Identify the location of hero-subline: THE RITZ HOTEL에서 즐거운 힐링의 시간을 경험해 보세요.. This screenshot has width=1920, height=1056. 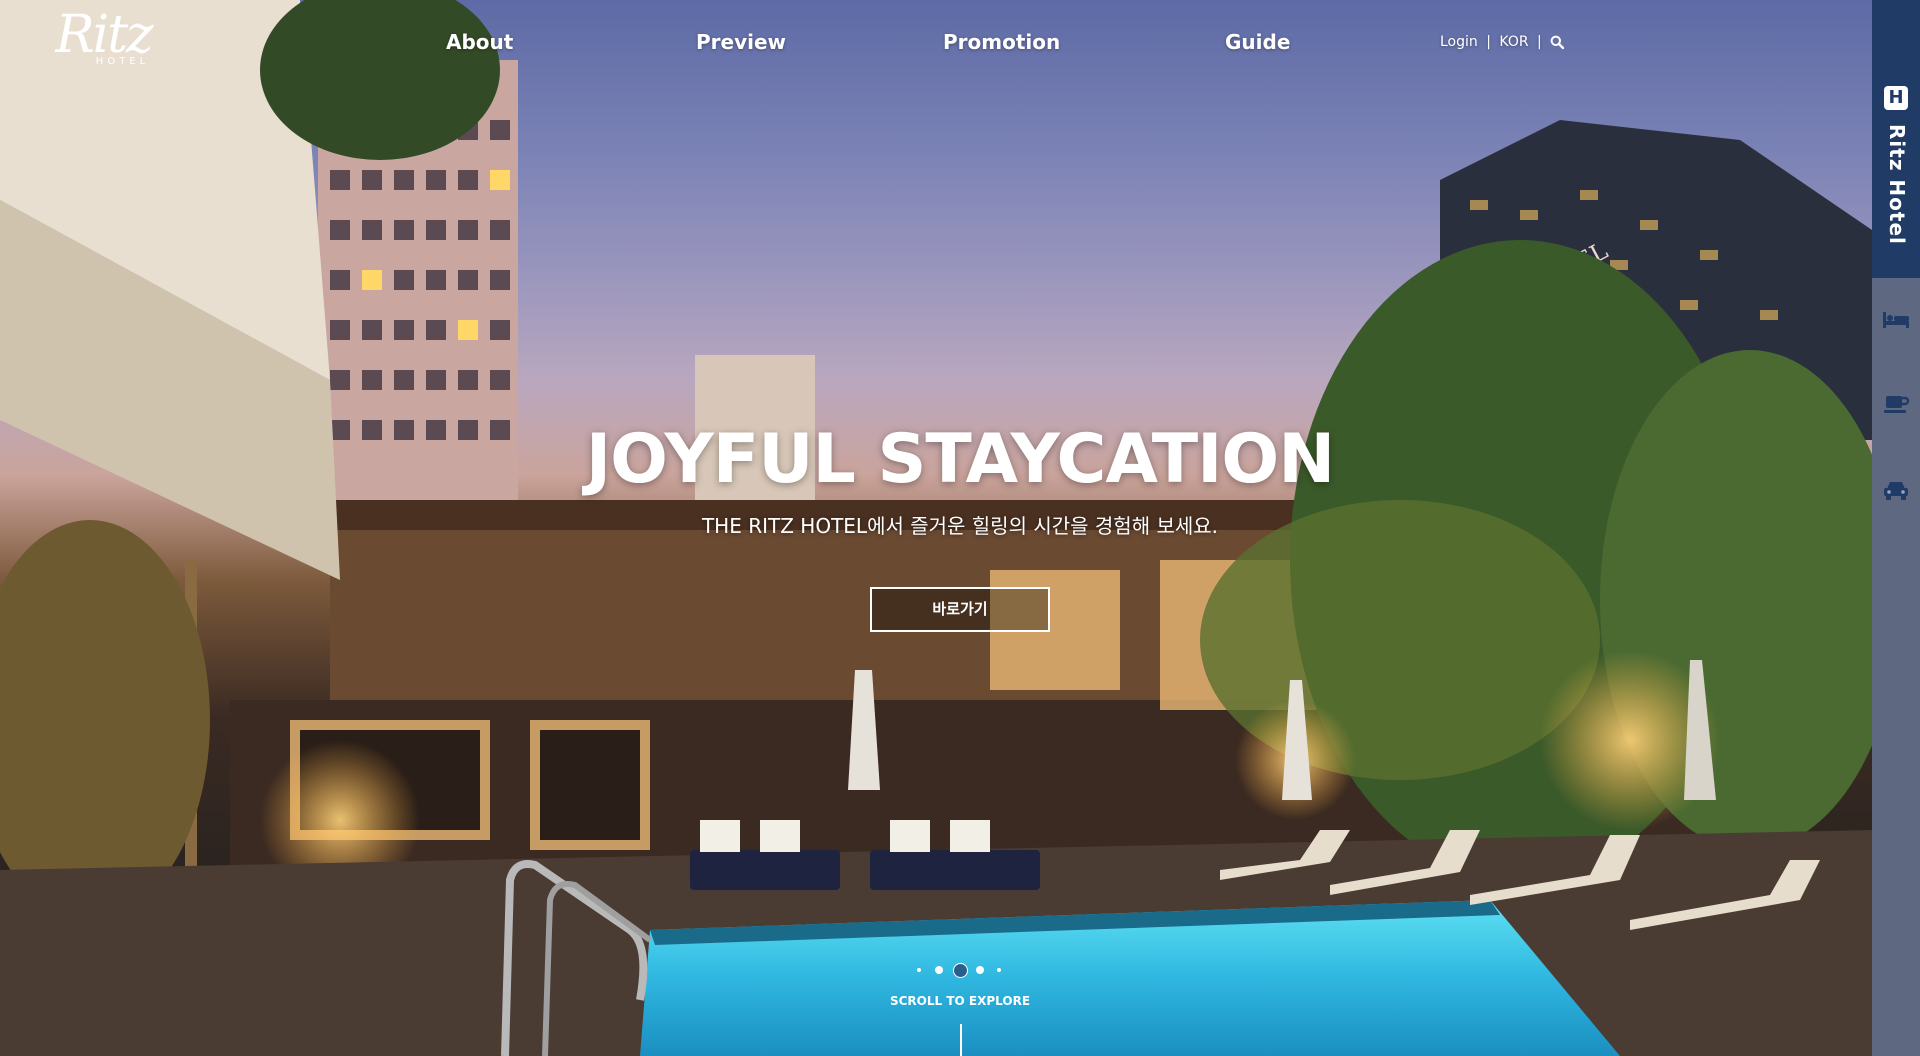
(960, 526).